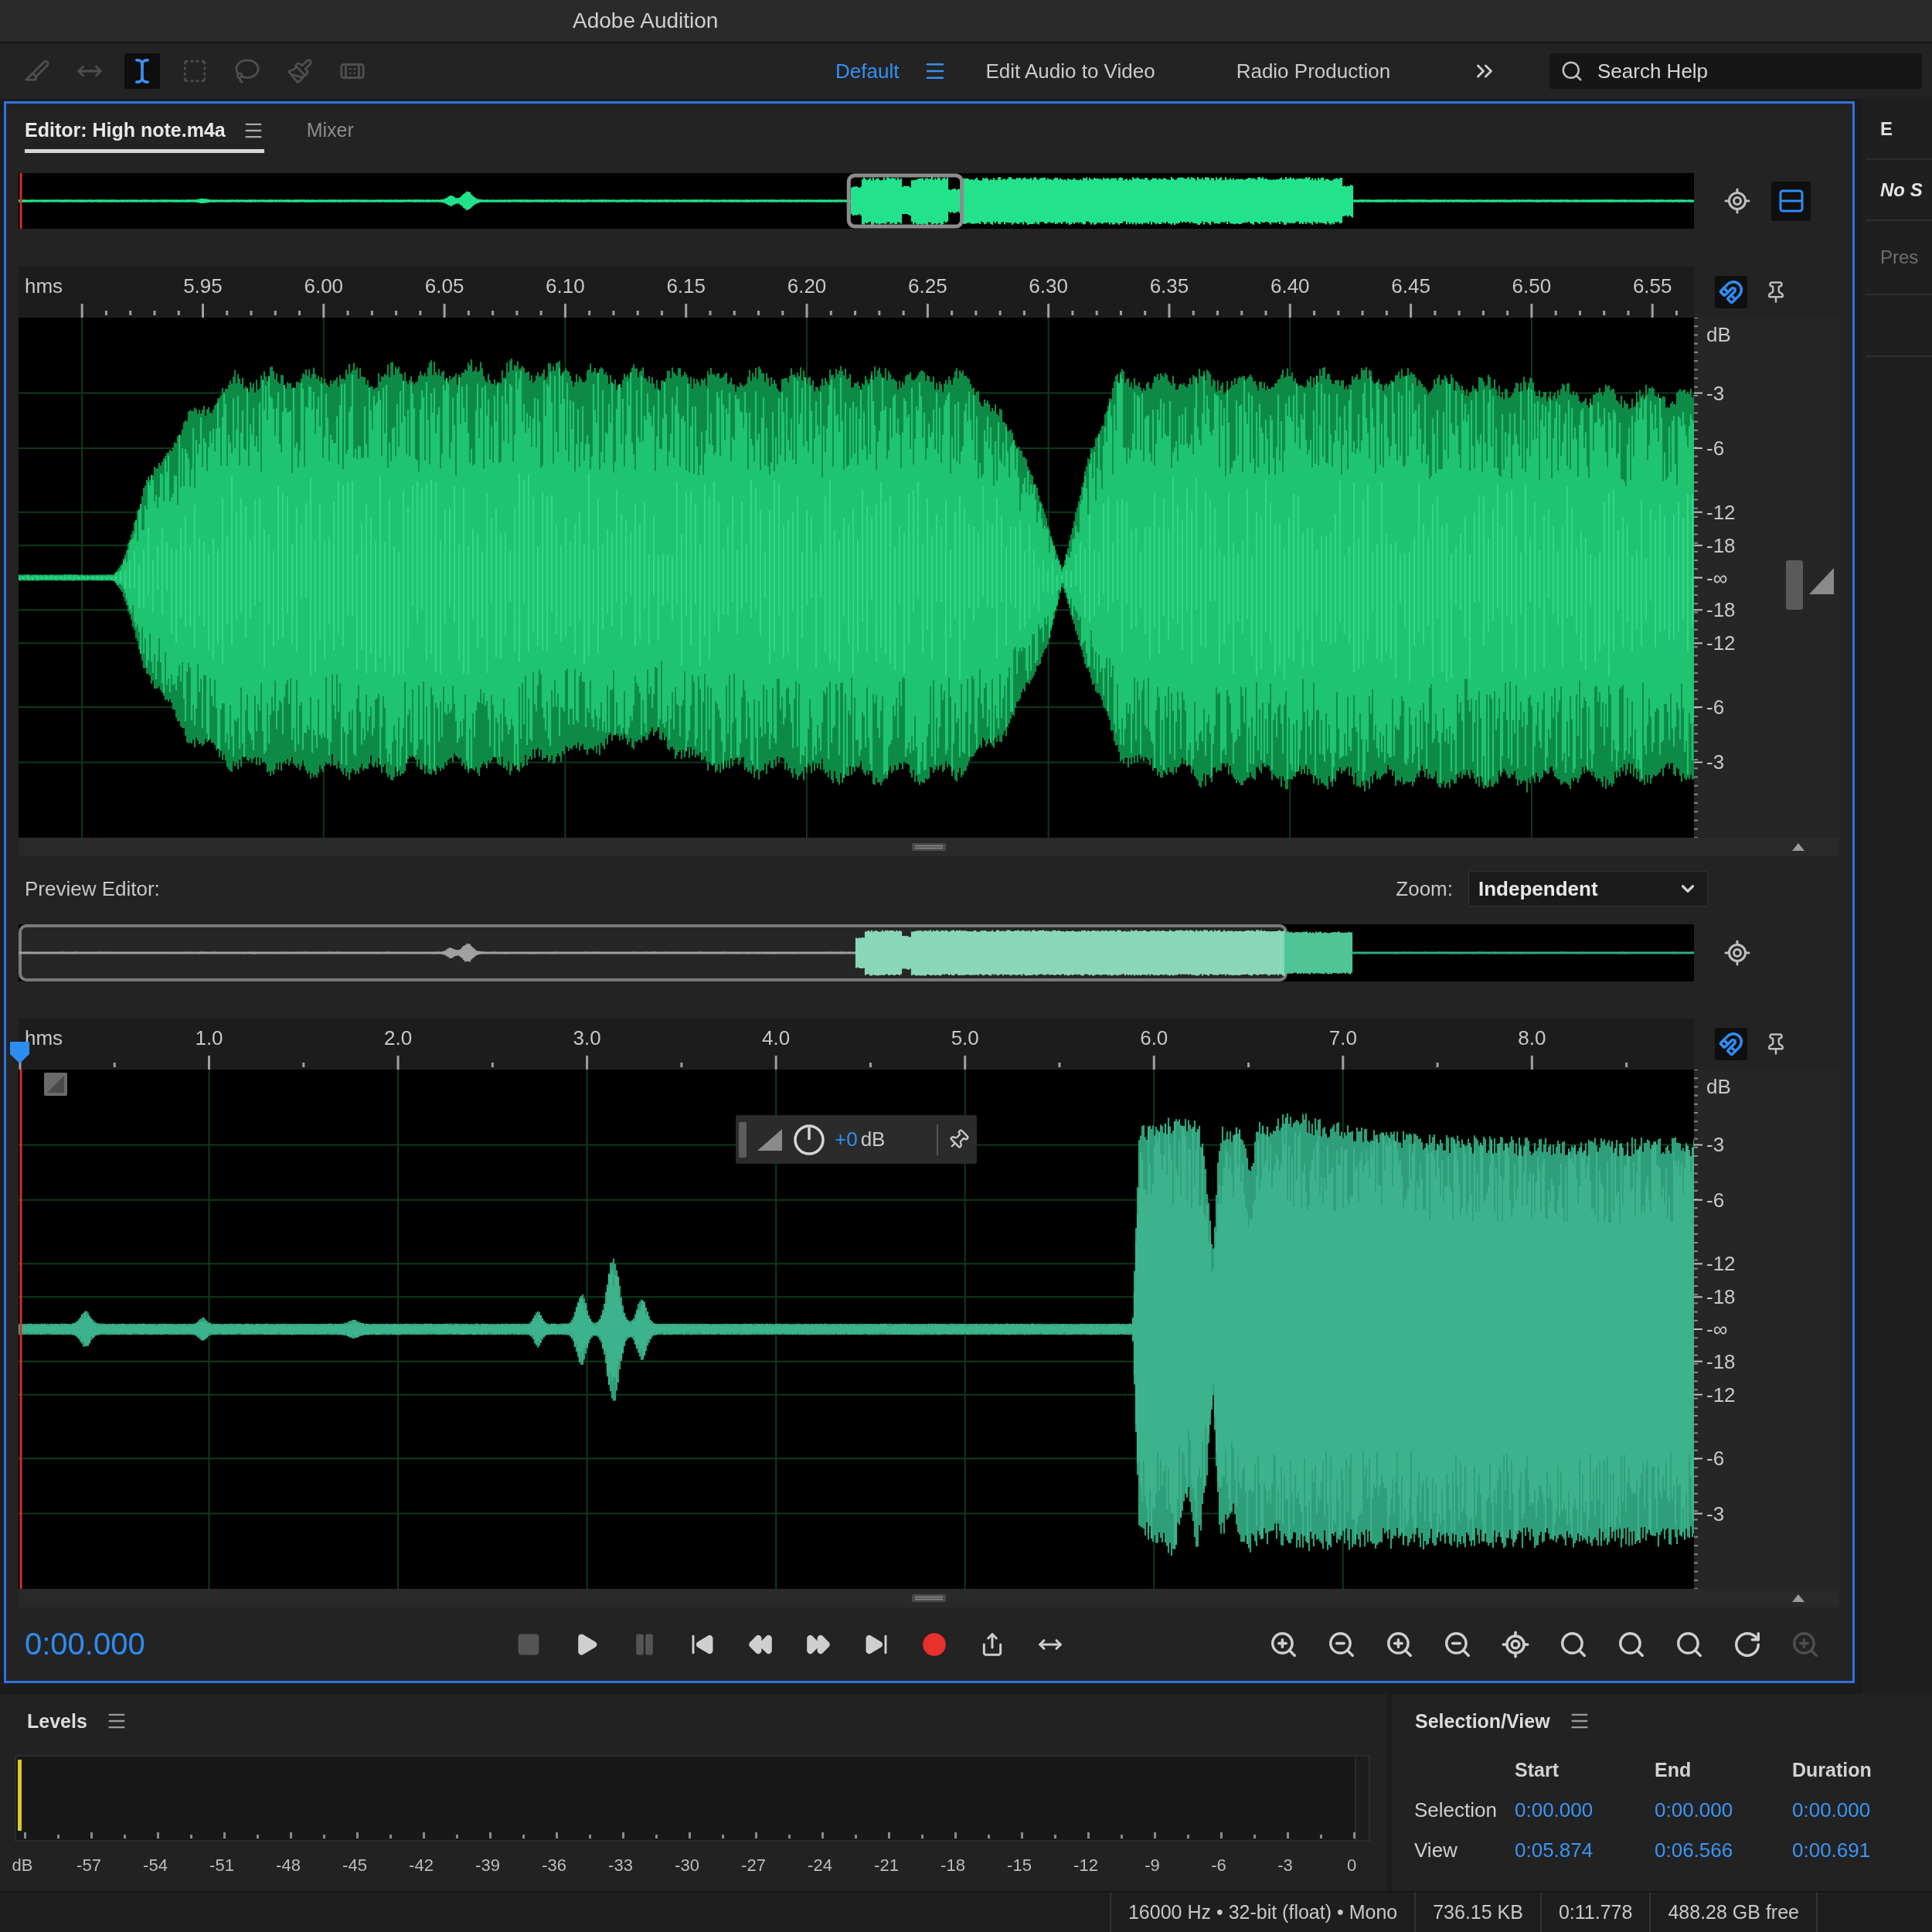 This screenshot has height=1932, width=1932. What do you see at coordinates (89, 1866) in the screenshot?
I see `meter-scale-label: -57` at bounding box center [89, 1866].